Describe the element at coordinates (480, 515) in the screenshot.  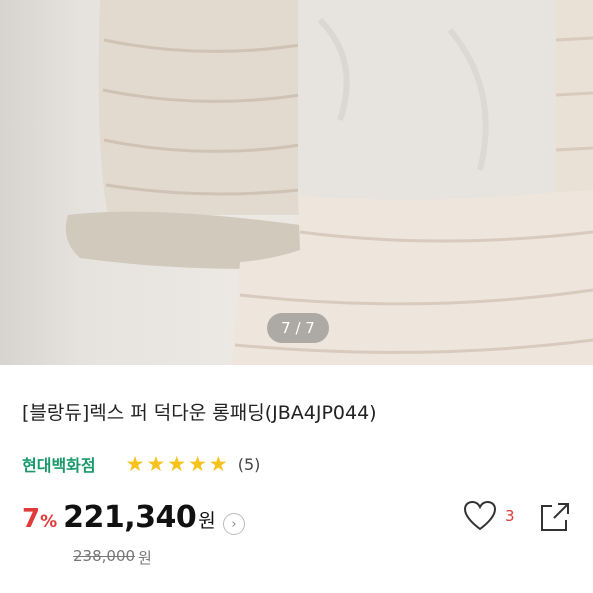
I see `heart-icon` at that location.